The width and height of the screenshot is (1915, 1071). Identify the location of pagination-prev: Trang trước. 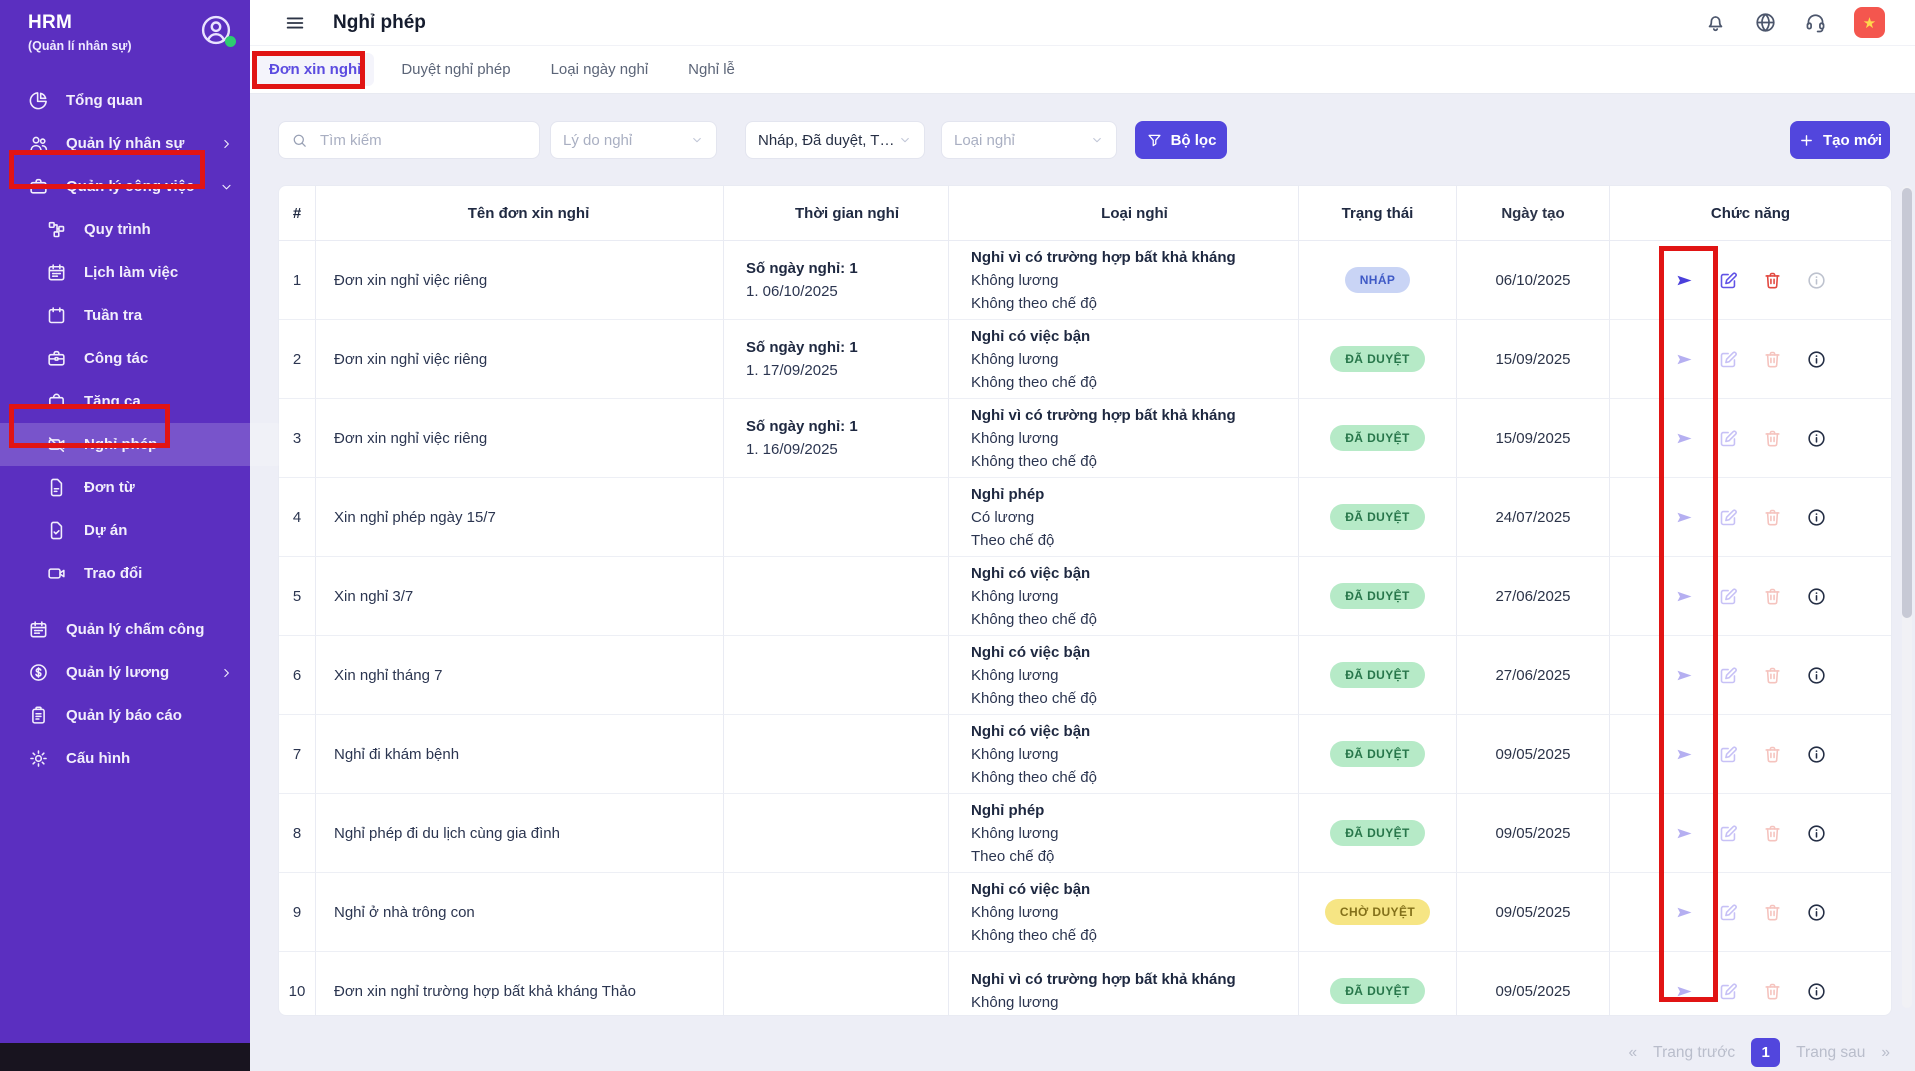
(1694, 1053).